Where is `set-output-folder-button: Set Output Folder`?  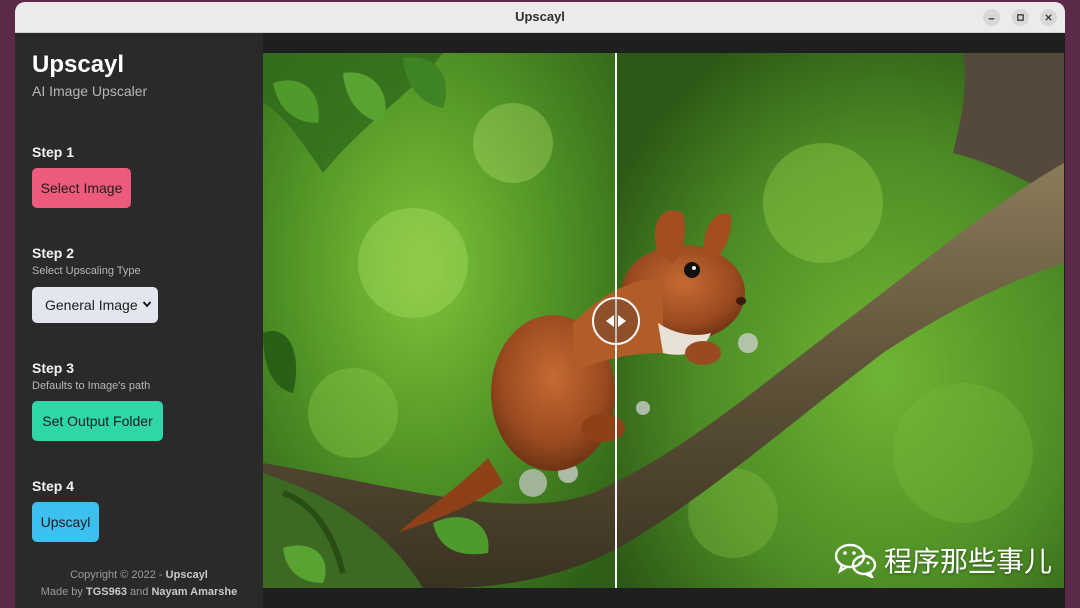 set-output-folder-button: Set Output Folder is located at coordinates (97, 421).